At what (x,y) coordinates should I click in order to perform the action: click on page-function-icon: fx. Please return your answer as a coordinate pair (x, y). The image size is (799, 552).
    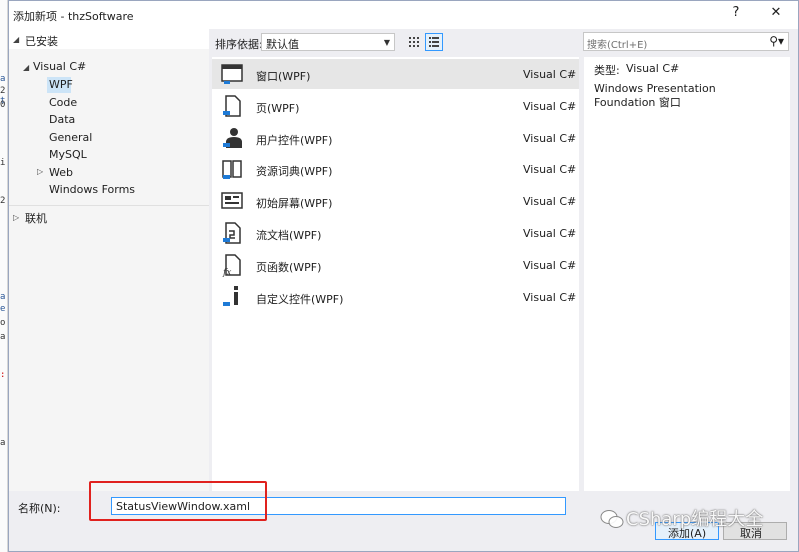
    Looking at the image, I should click on (231, 265).